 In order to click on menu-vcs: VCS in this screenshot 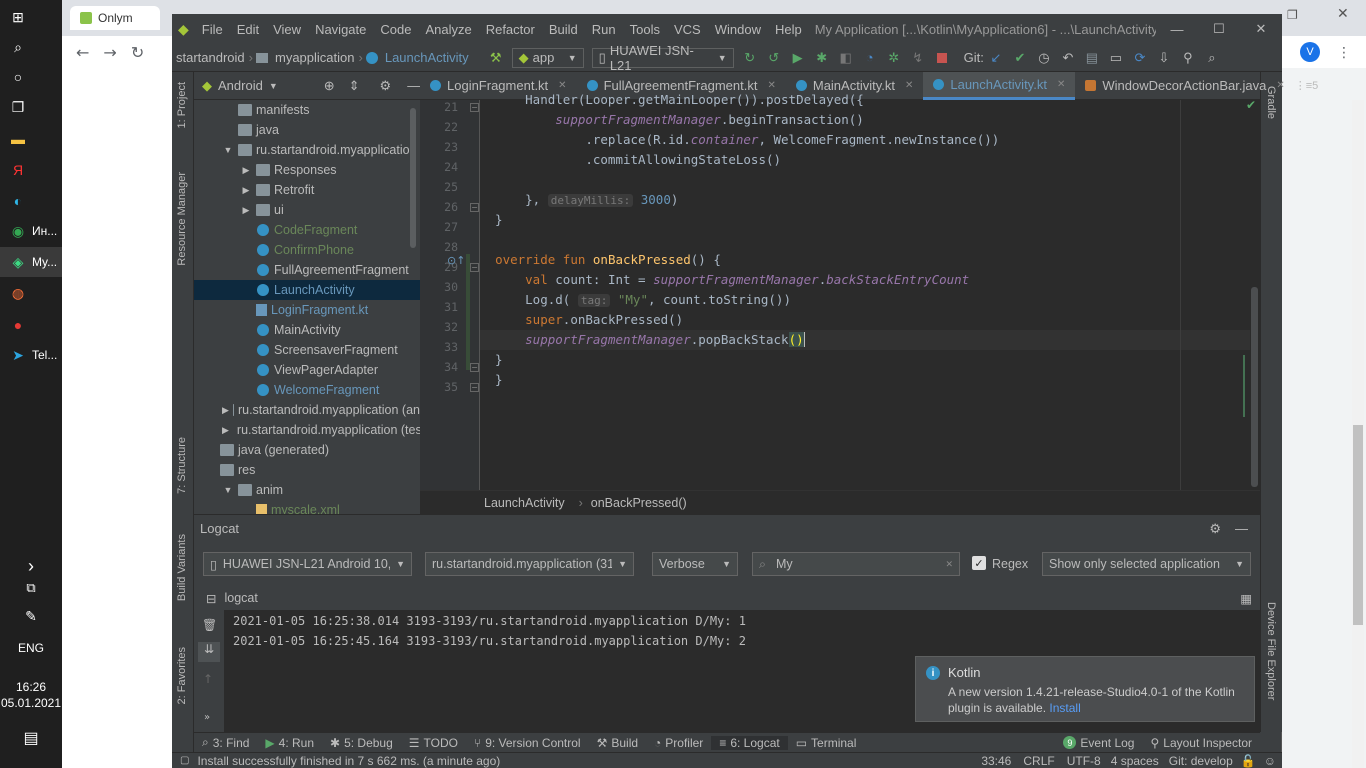, I will do `click(687, 29)`.